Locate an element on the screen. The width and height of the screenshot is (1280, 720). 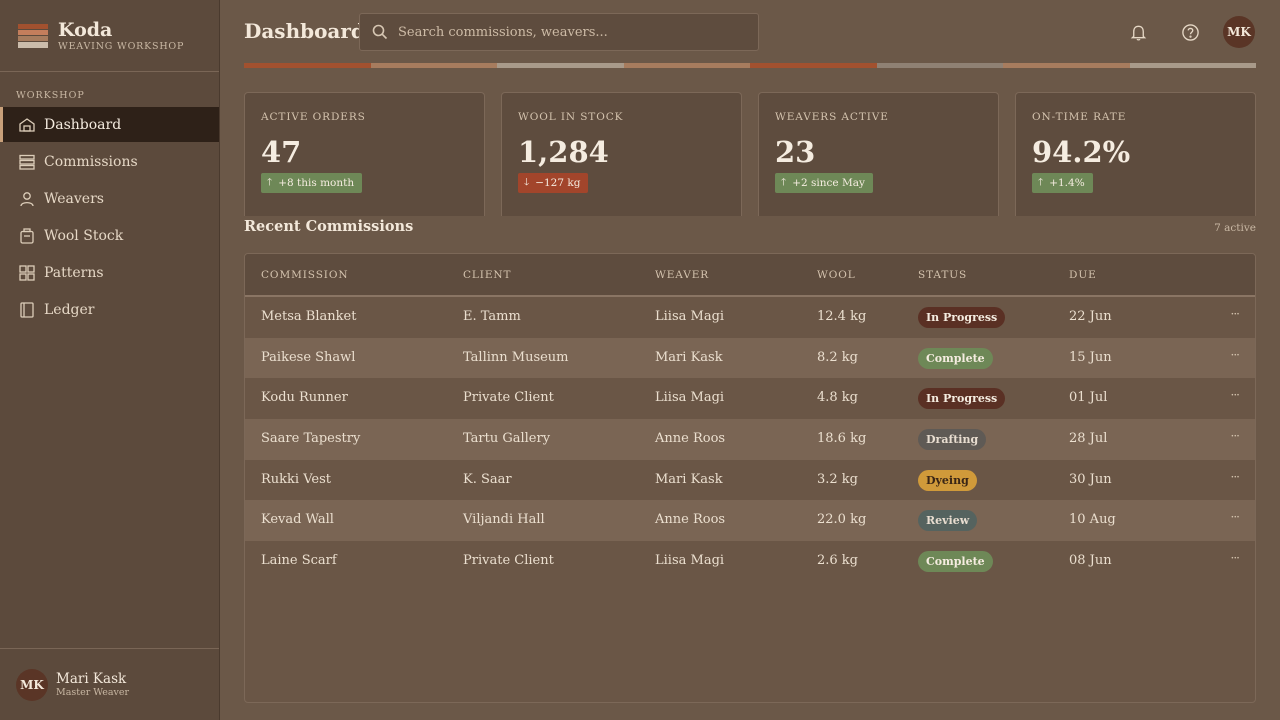
sidebar-item-label: Patterns is located at coordinates (74, 272).